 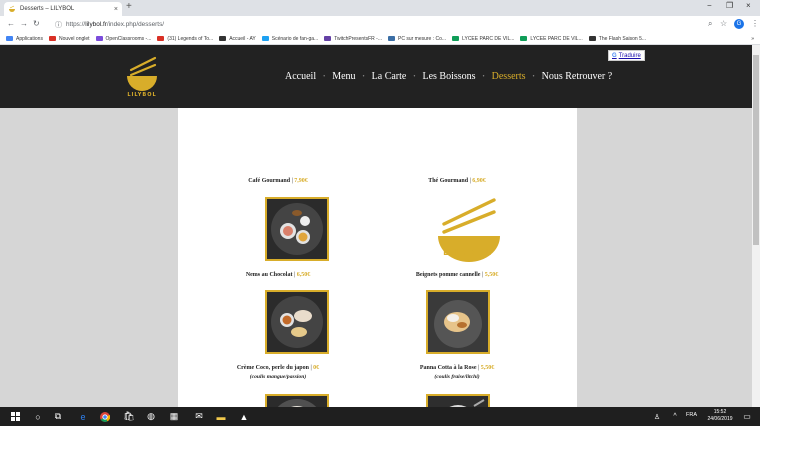 What do you see at coordinates (244, 416) in the screenshot?
I see `photos-icon: ▲` at bounding box center [244, 416].